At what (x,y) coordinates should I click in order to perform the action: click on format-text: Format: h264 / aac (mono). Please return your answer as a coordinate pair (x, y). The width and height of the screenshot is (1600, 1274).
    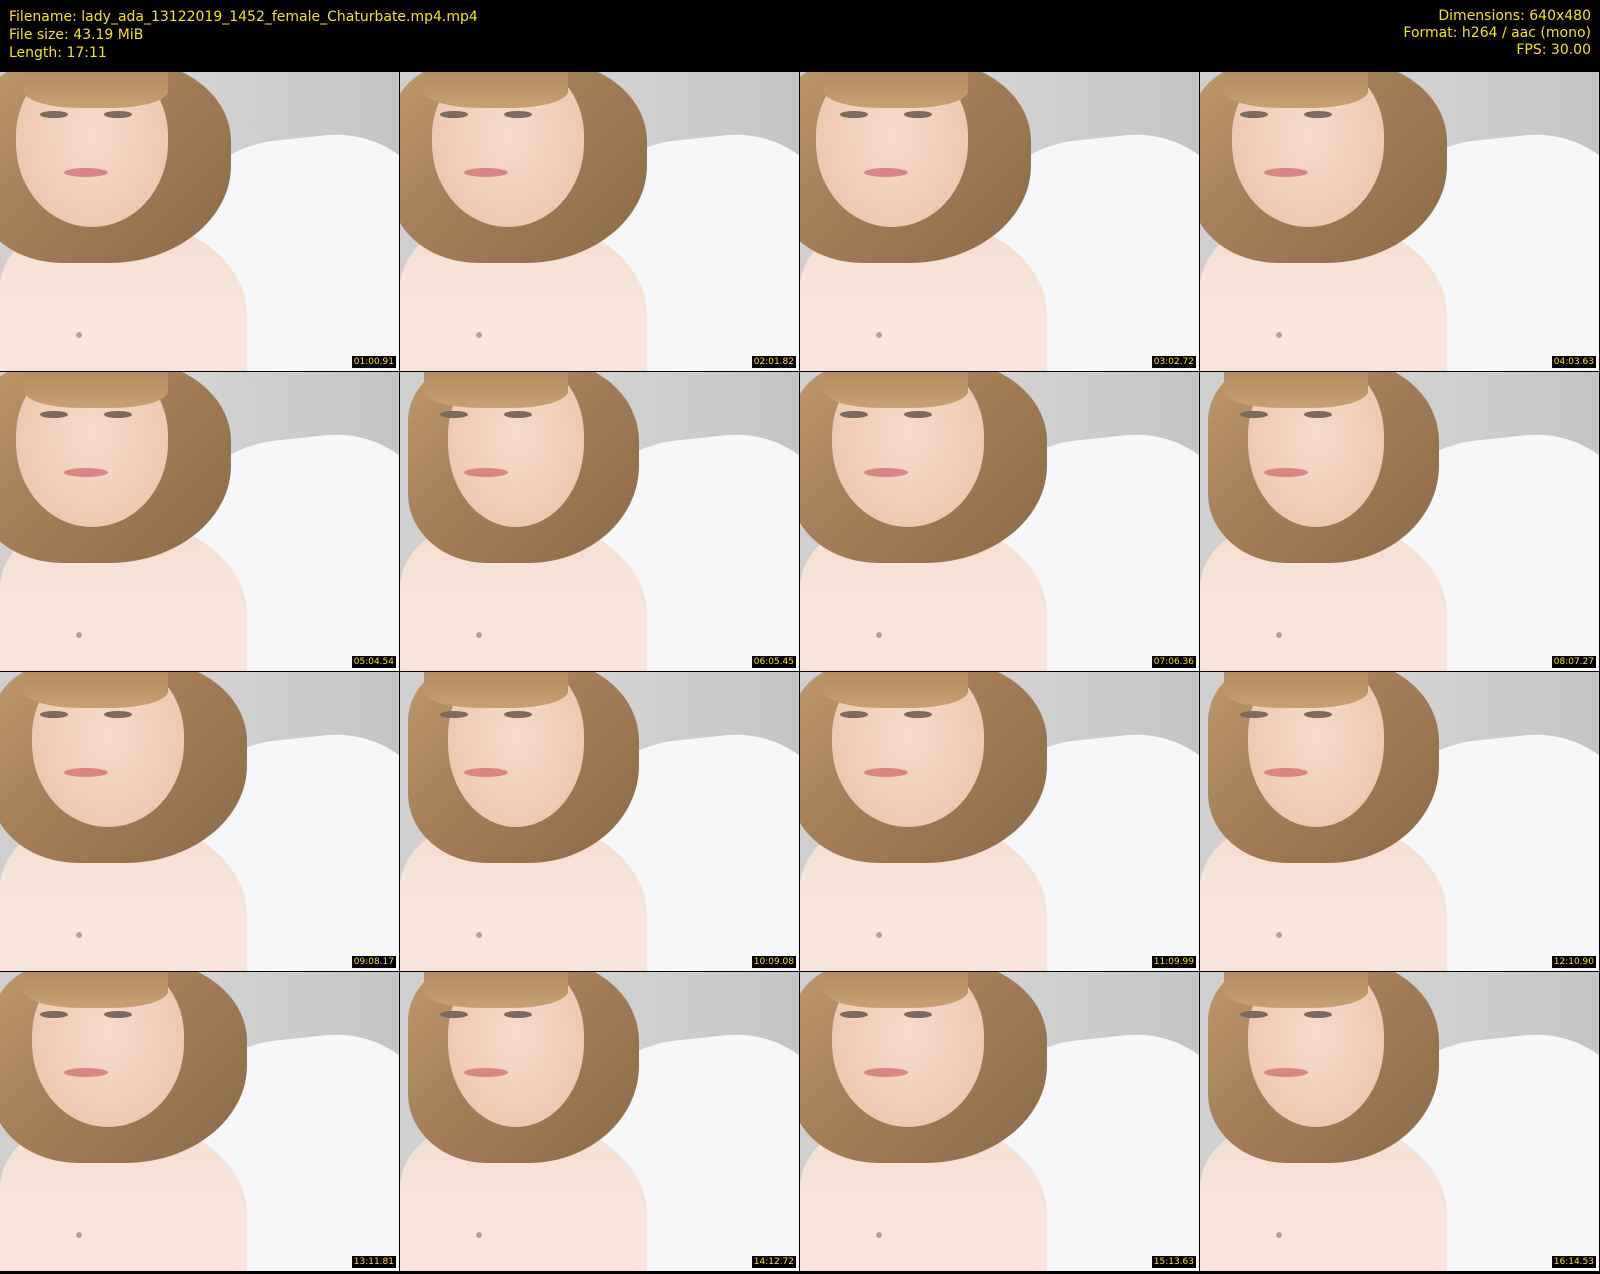
    Looking at the image, I should click on (1497, 33).